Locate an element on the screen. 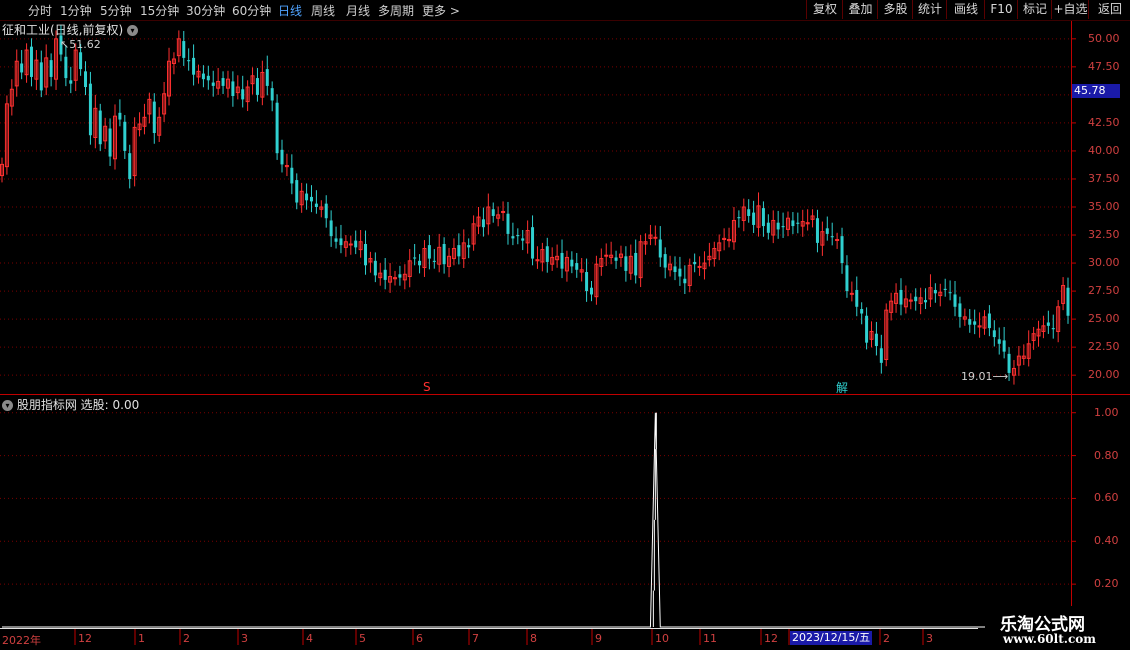 The image size is (1130, 650). x-tick-label: 1 is located at coordinates (141, 638).